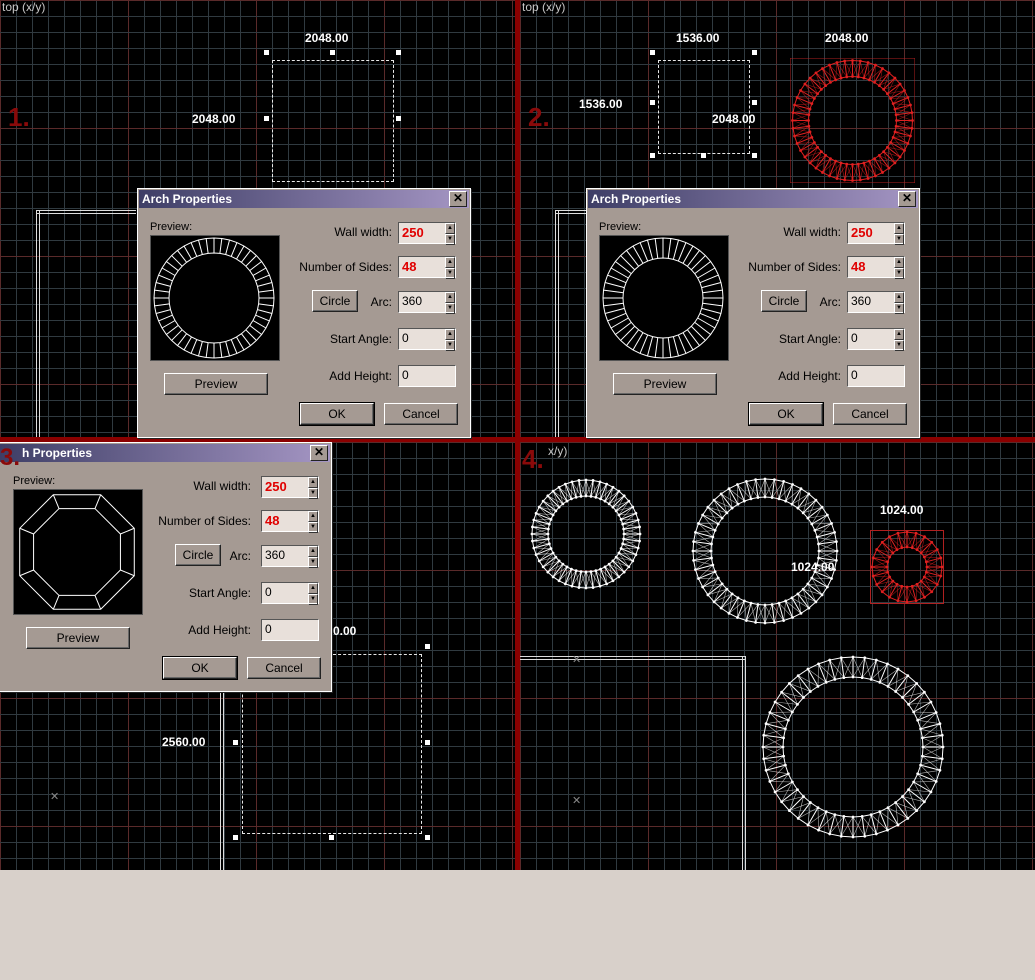 This screenshot has width=1035, height=980. Describe the element at coordinates (10, 457) in the screenshot. I see `step-number-overlay: 3.` at that location.